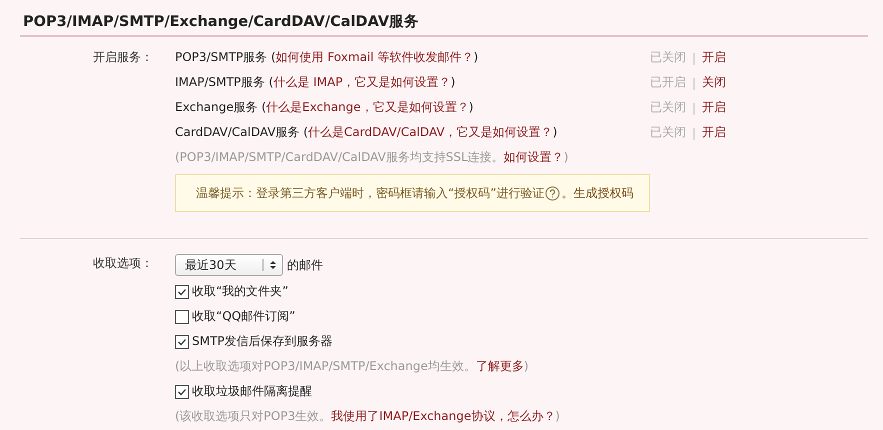 This screenshot has height=430, width=883. What do you see at coordinates (370, 193) in the screenshot?
I see `tip-text: 温馨提示：登录第三方客户端时，密码框请输入“授权码”进行验证` at bounding box center [370, 193].